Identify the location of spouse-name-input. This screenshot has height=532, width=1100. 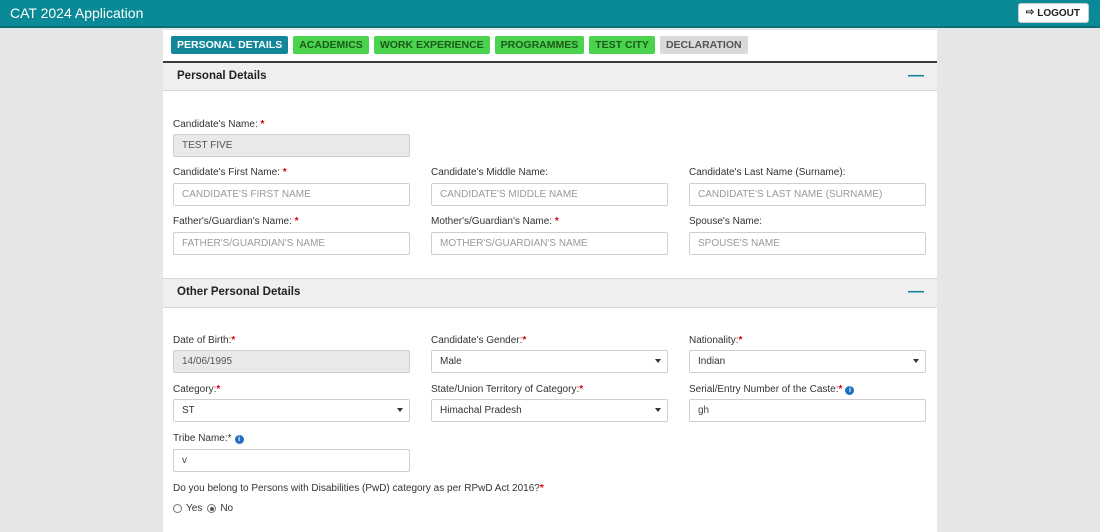
(807, 243).